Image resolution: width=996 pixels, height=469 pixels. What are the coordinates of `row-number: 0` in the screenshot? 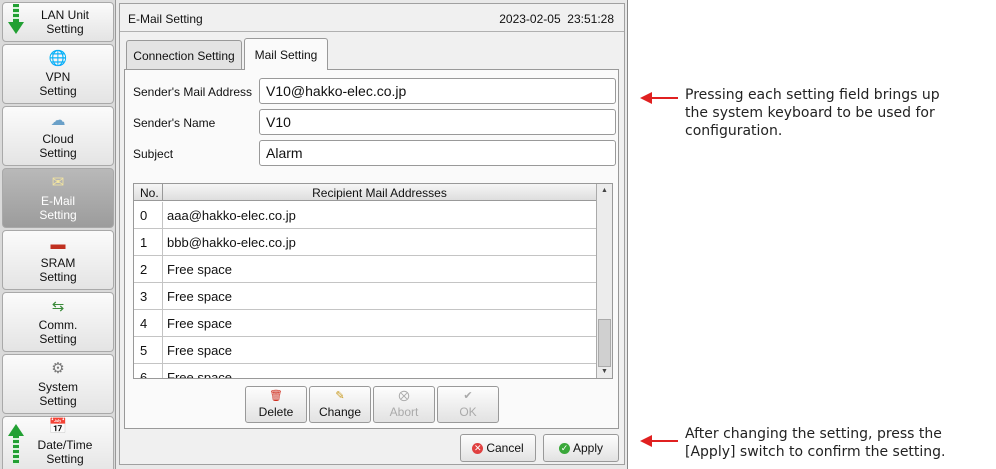 It's located at (144, 215).